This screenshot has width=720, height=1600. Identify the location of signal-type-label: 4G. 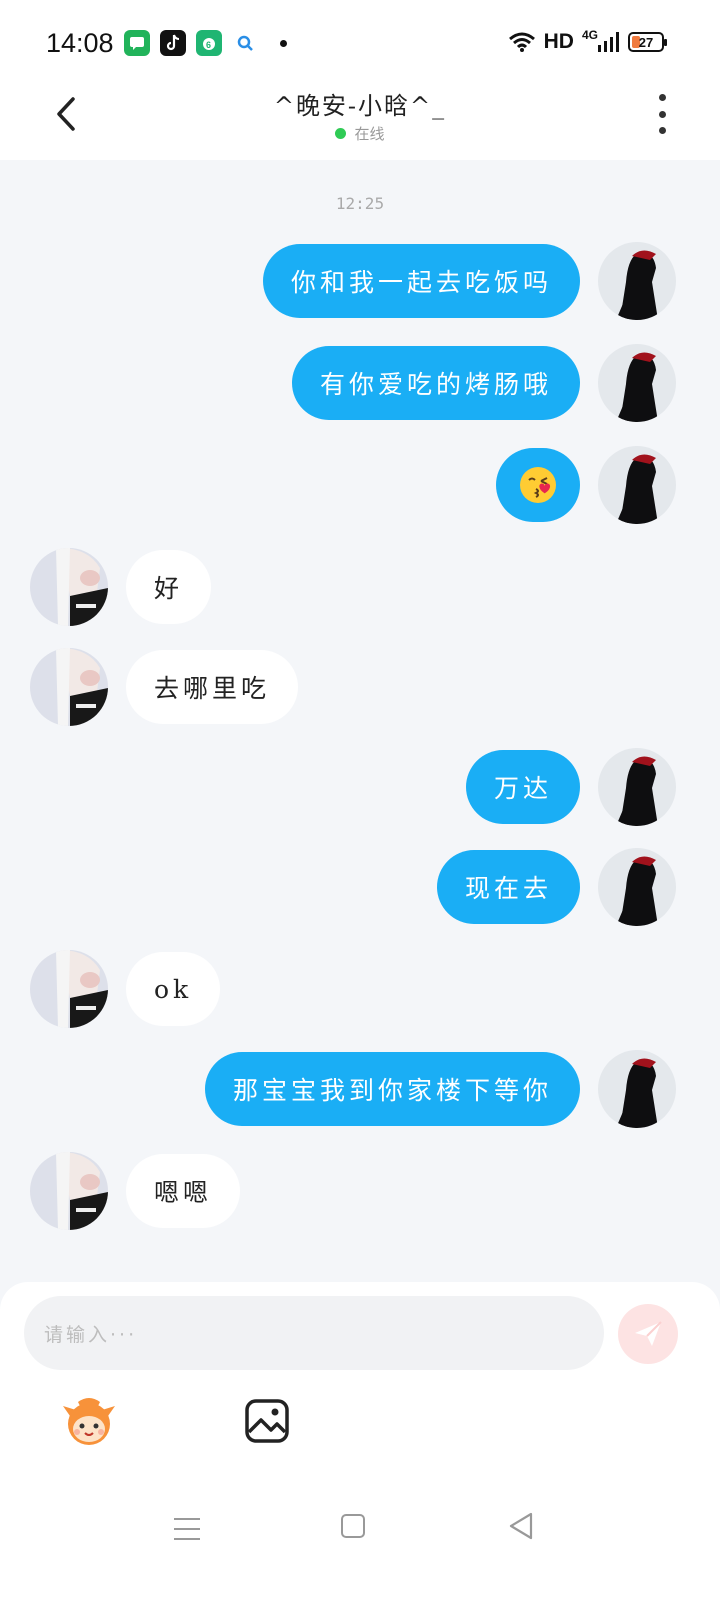
(589, 35).